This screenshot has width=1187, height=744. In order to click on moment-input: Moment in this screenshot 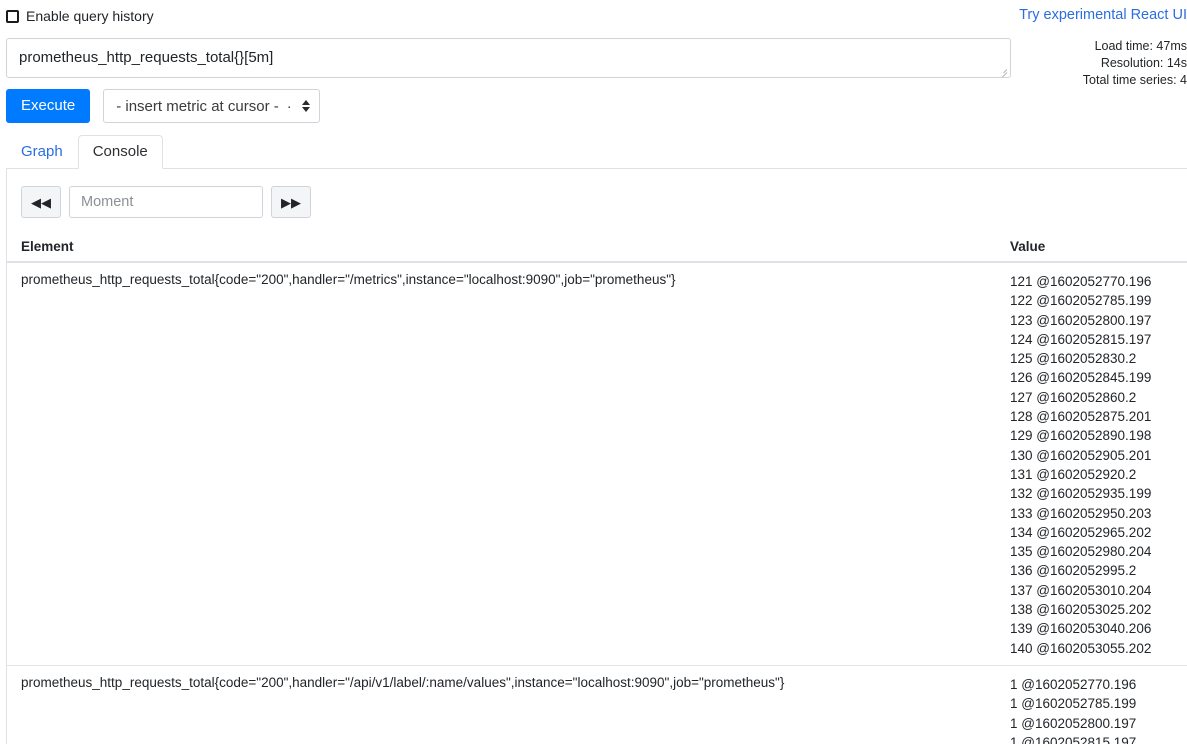, I will do `click(166, 202)`.